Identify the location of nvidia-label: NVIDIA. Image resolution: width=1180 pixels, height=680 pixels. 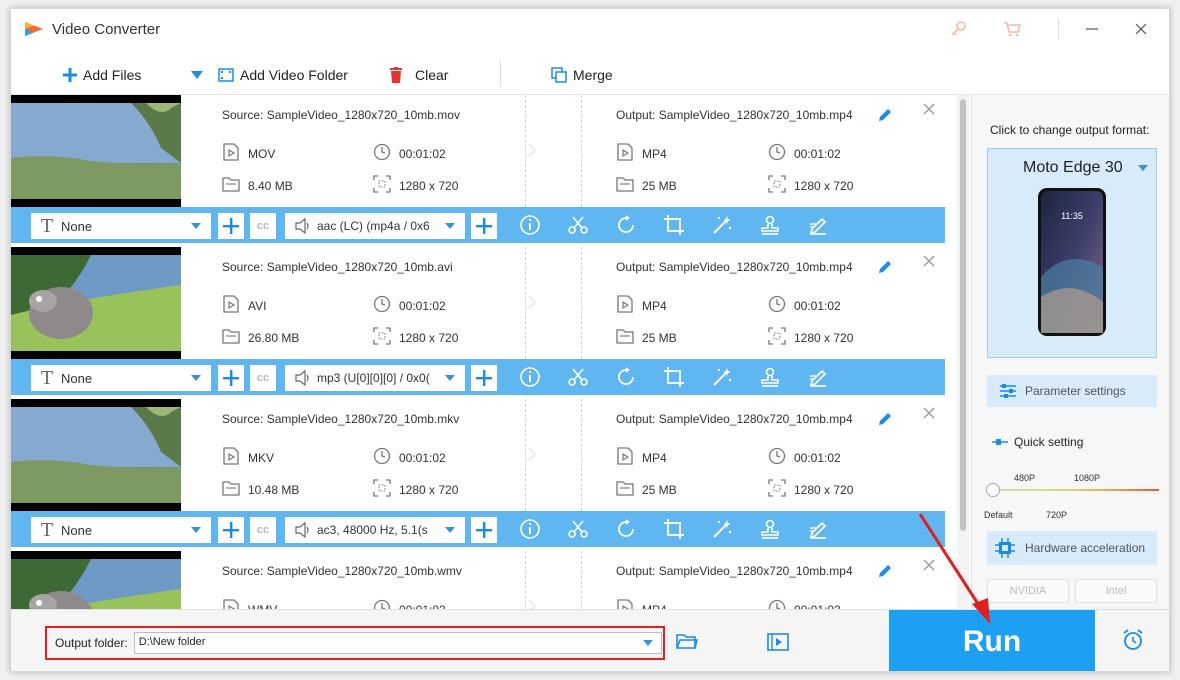
(1028, 591).